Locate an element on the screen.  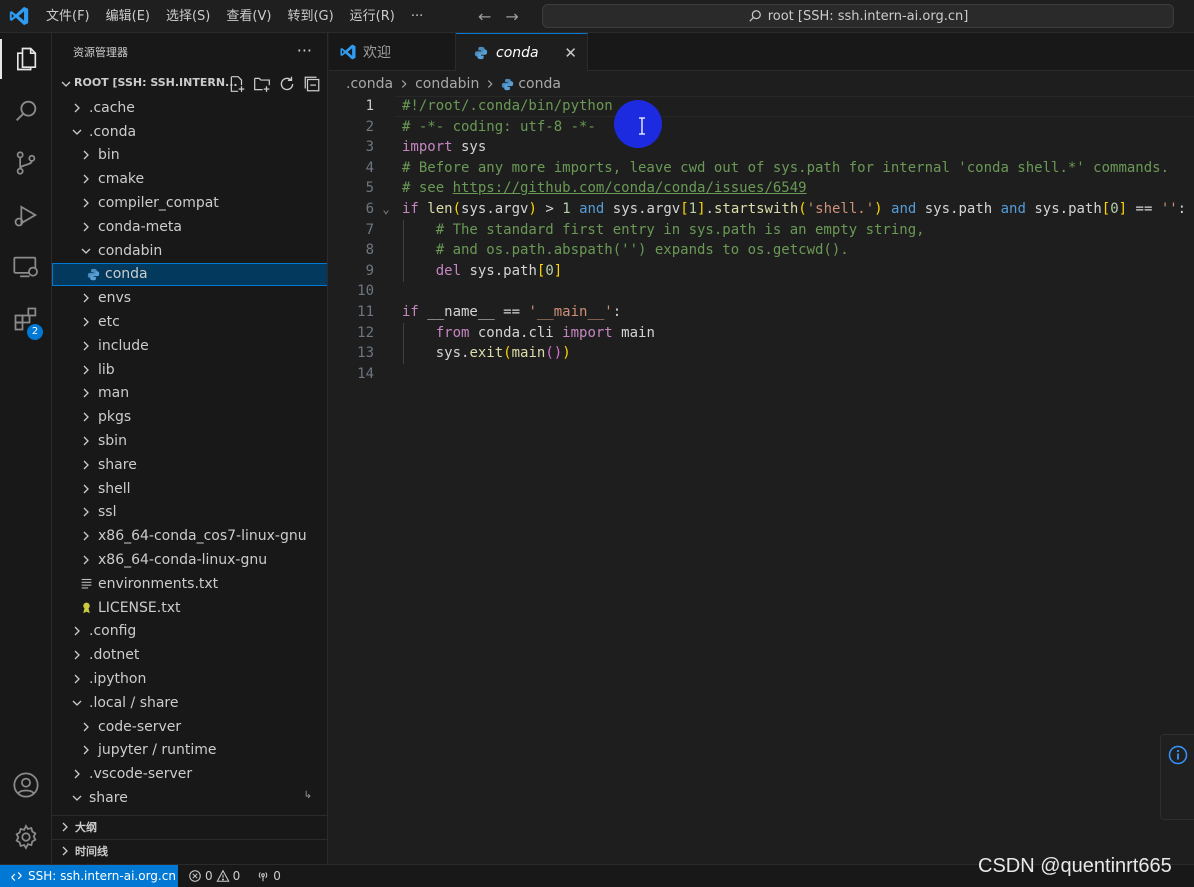
code-line: #!/root/.conda/bin/python is located at coordinates (797, 106).